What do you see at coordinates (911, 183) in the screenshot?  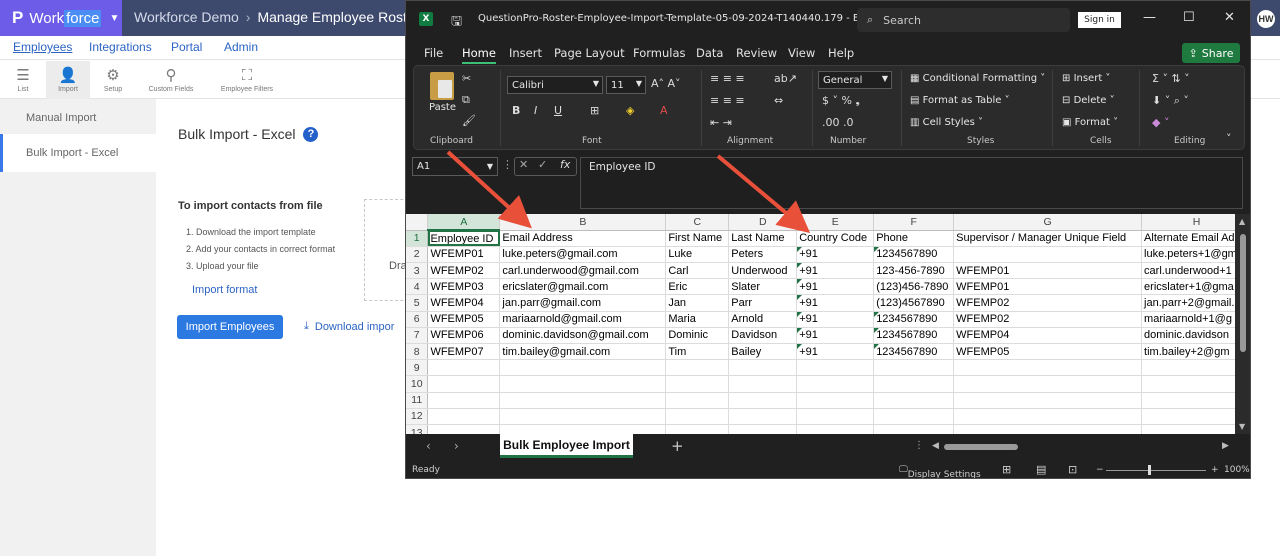 I see `formula-input: Employee ID` at bounding box center [911, 183].